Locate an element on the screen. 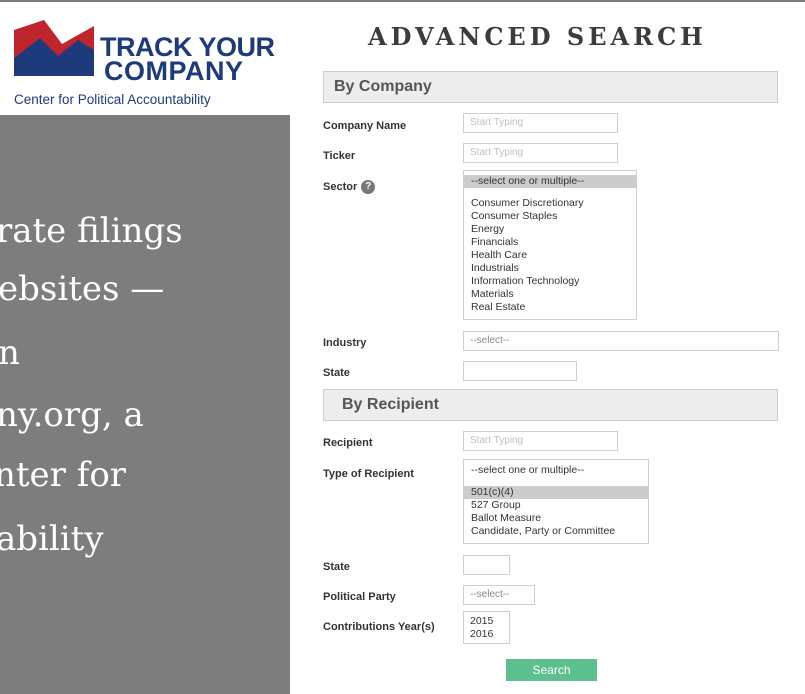 The width and height of the screenshot is (805, 694). contributions-years-multiselect: 2015 2016 is located at coordinates (486, 627).